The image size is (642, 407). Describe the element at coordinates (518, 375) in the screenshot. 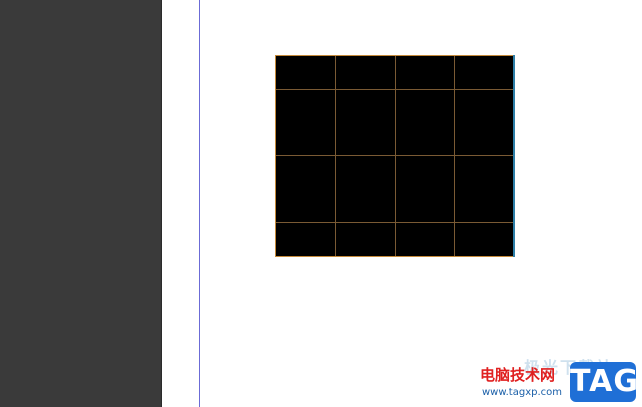

I see `watermark-title: 电脑技术网` at that location.